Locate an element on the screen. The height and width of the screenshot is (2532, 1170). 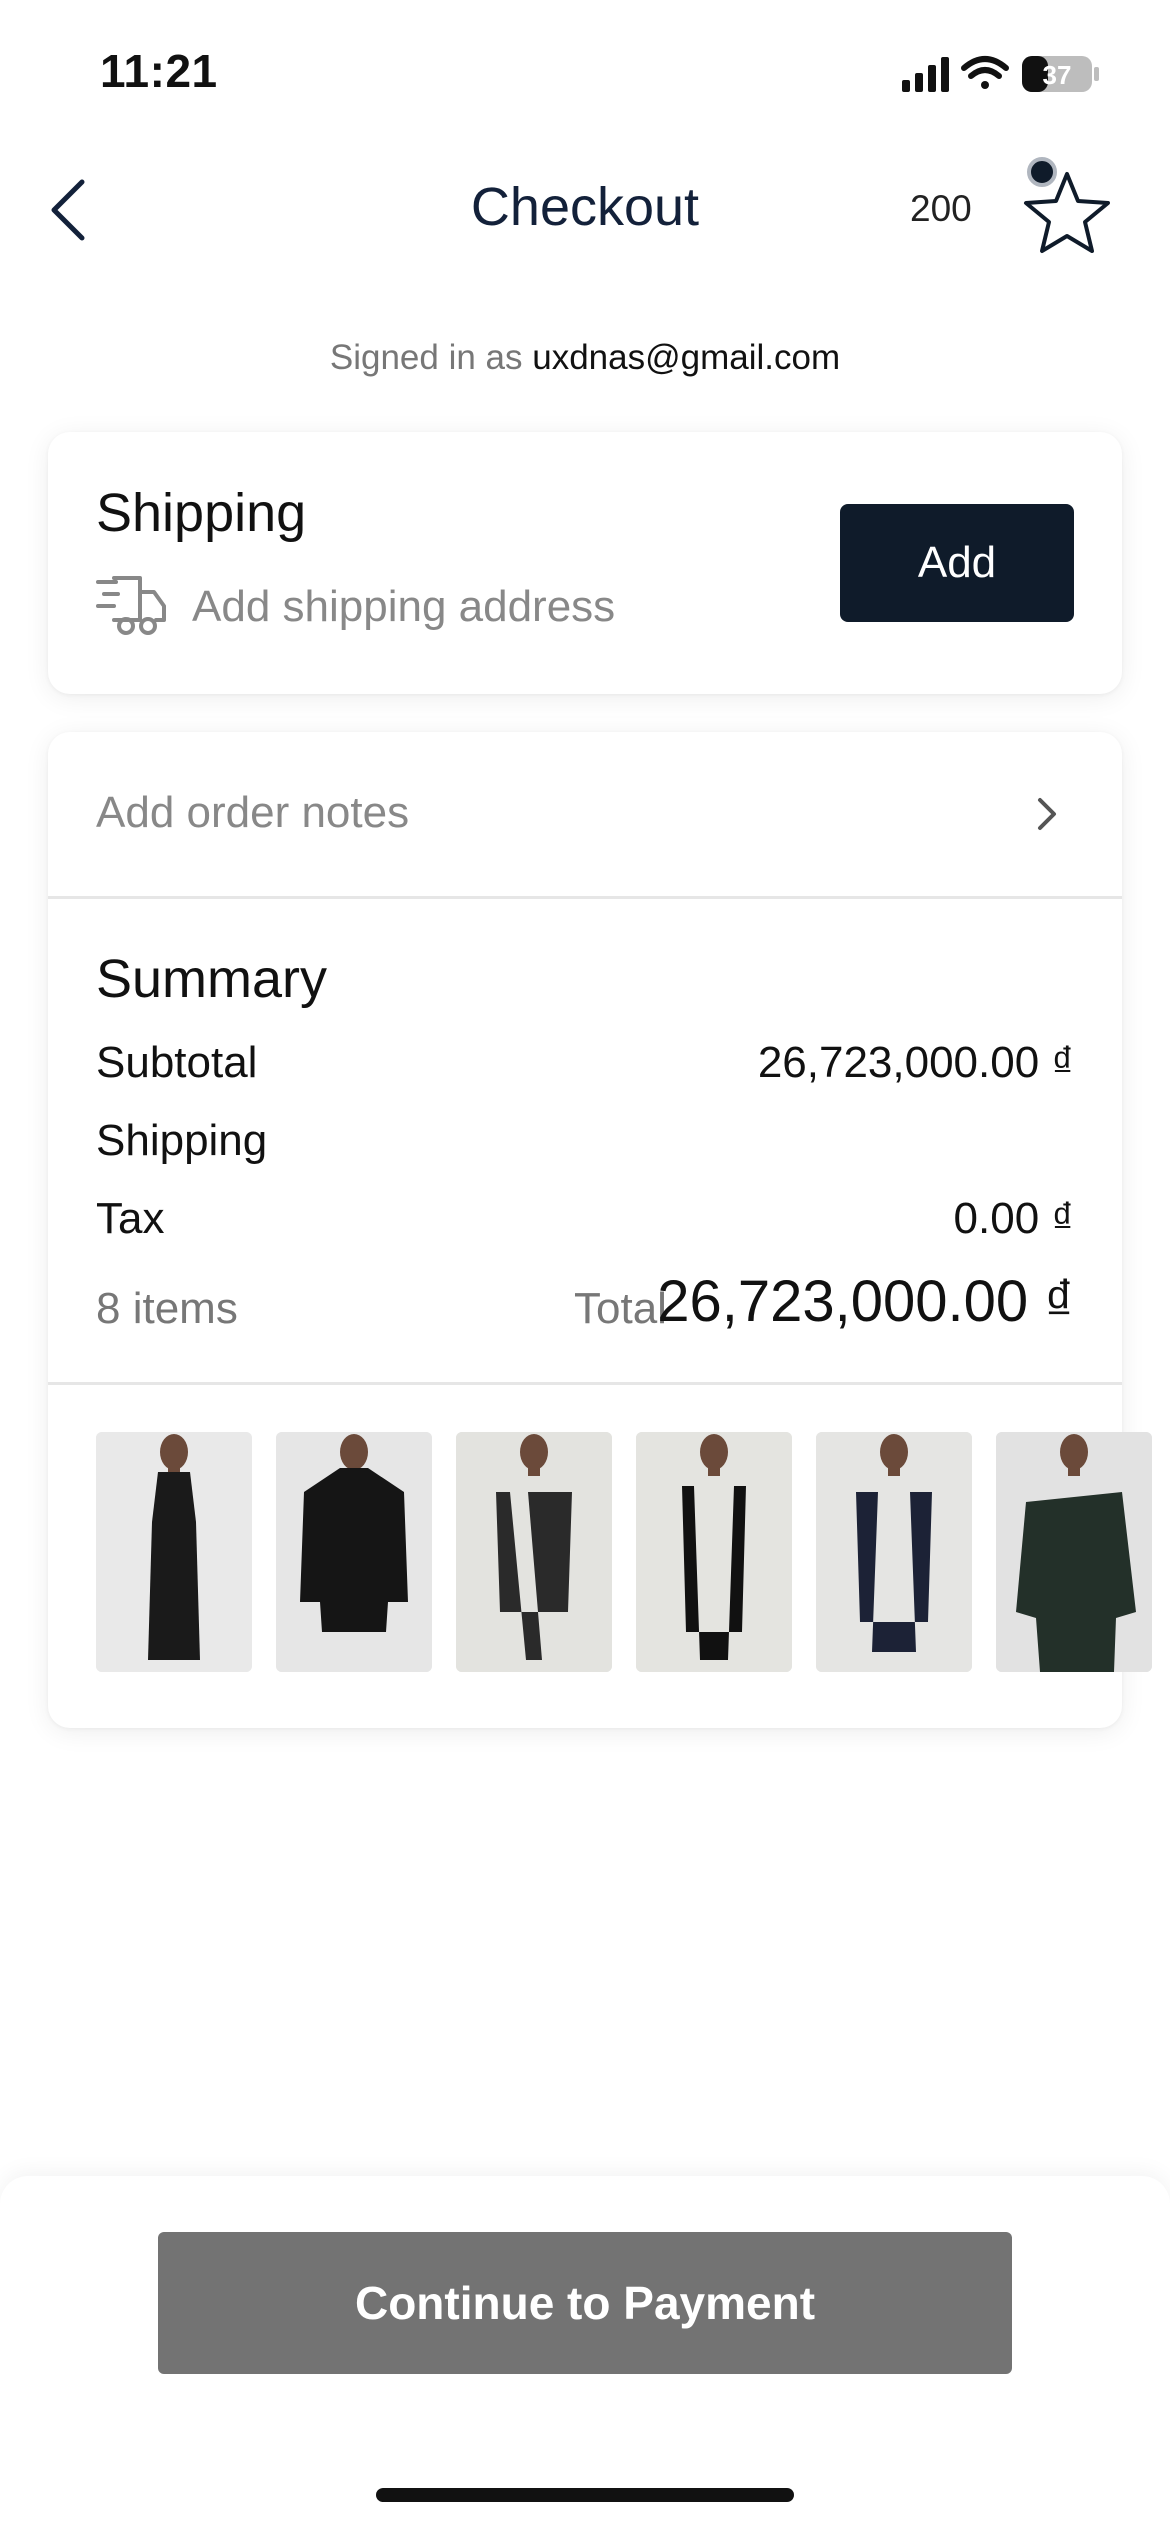
battery-icon: 37 is located at coordinates (1060, 74).